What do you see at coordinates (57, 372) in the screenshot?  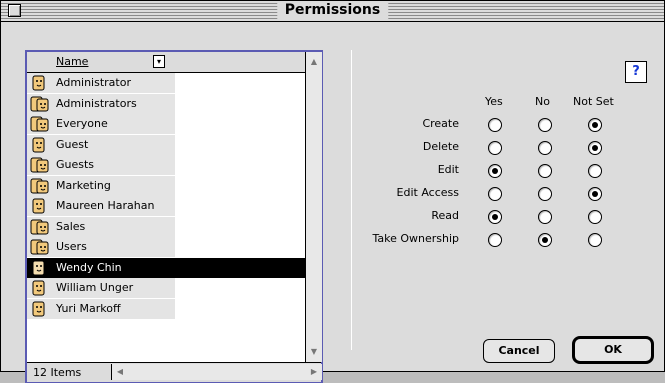 I see `item-count: 12 Items` at bounding box center [57, 372].